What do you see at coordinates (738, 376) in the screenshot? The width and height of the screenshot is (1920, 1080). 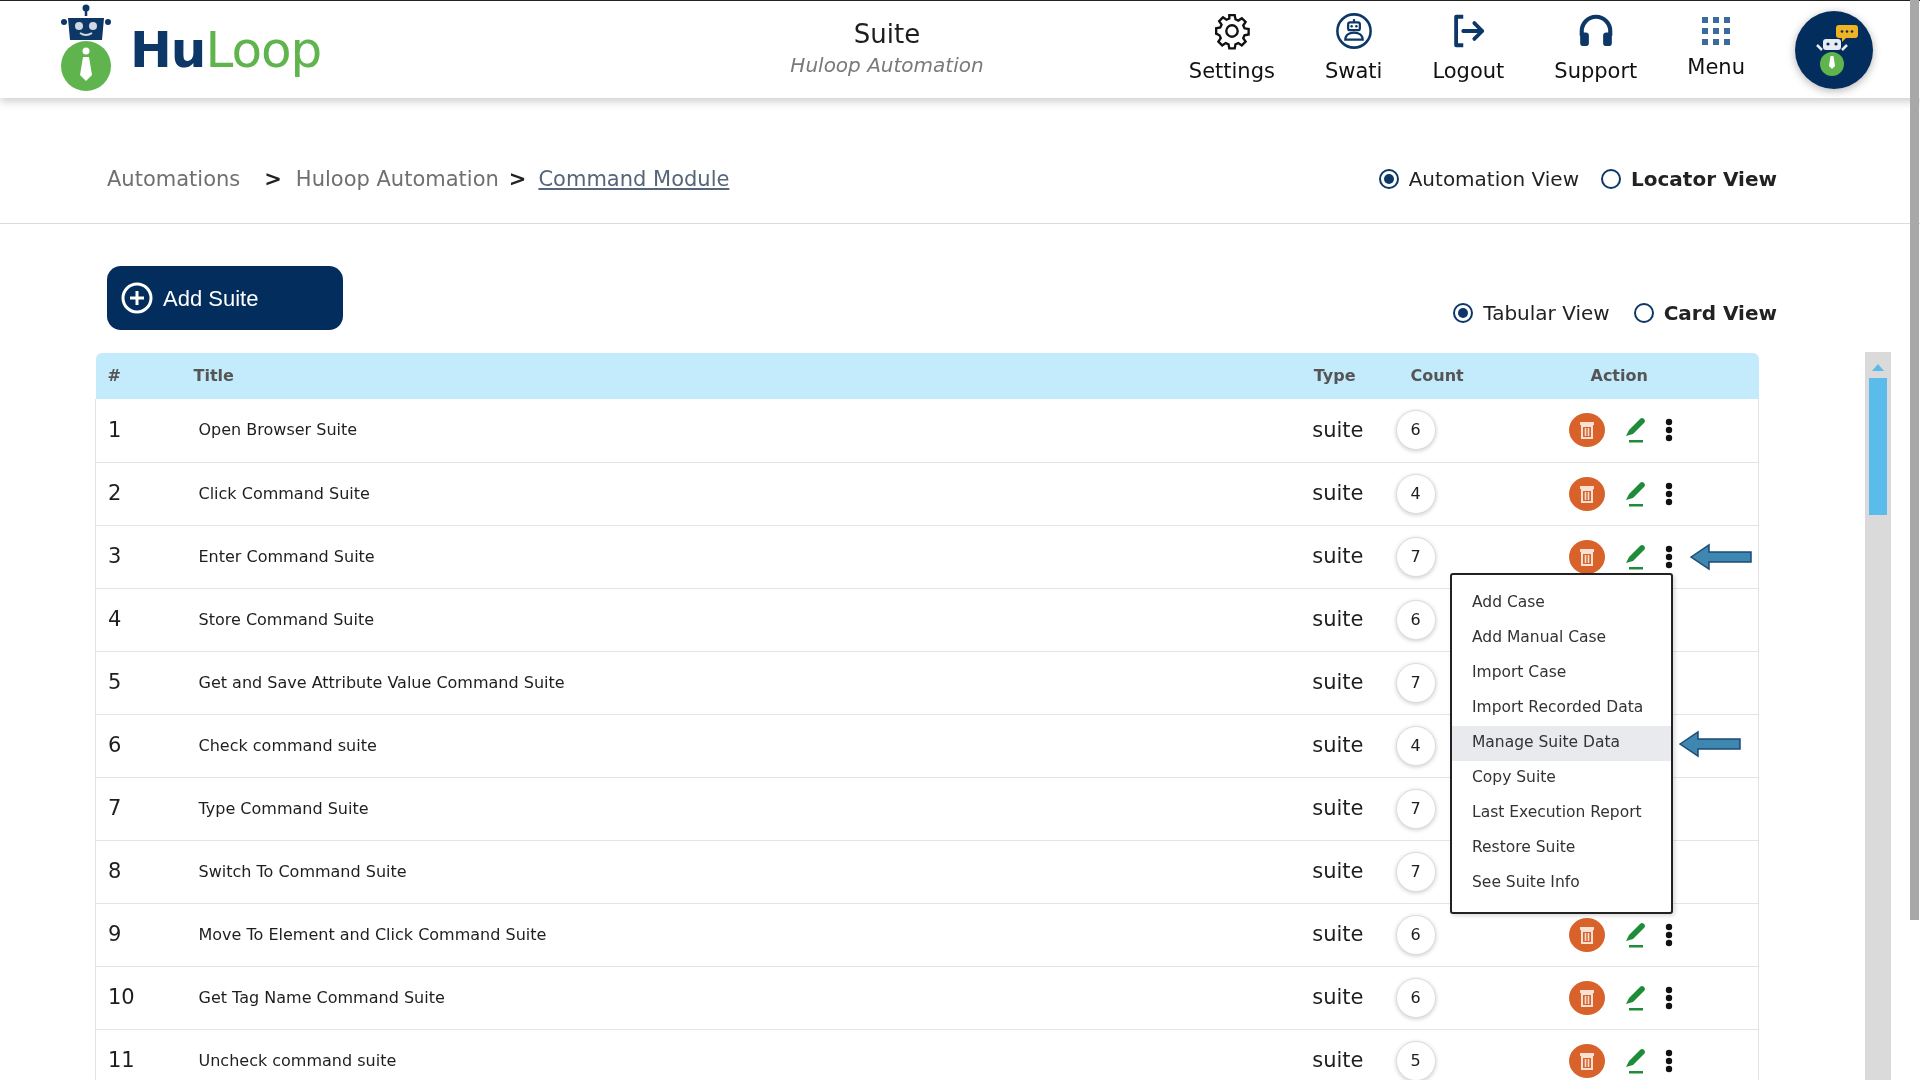 I see `column-header: Title` at bounding box center [738, 376].